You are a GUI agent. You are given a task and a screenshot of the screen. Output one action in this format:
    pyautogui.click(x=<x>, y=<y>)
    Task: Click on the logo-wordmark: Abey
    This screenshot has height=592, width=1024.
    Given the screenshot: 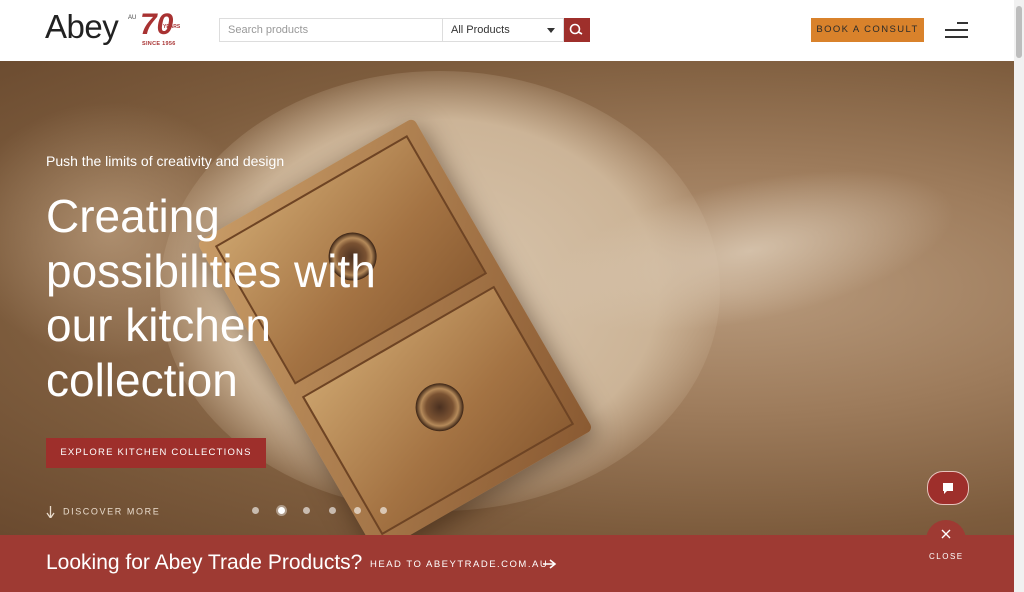 What is the action you would take?
    pyautogui.click(x=82, y=26)
    